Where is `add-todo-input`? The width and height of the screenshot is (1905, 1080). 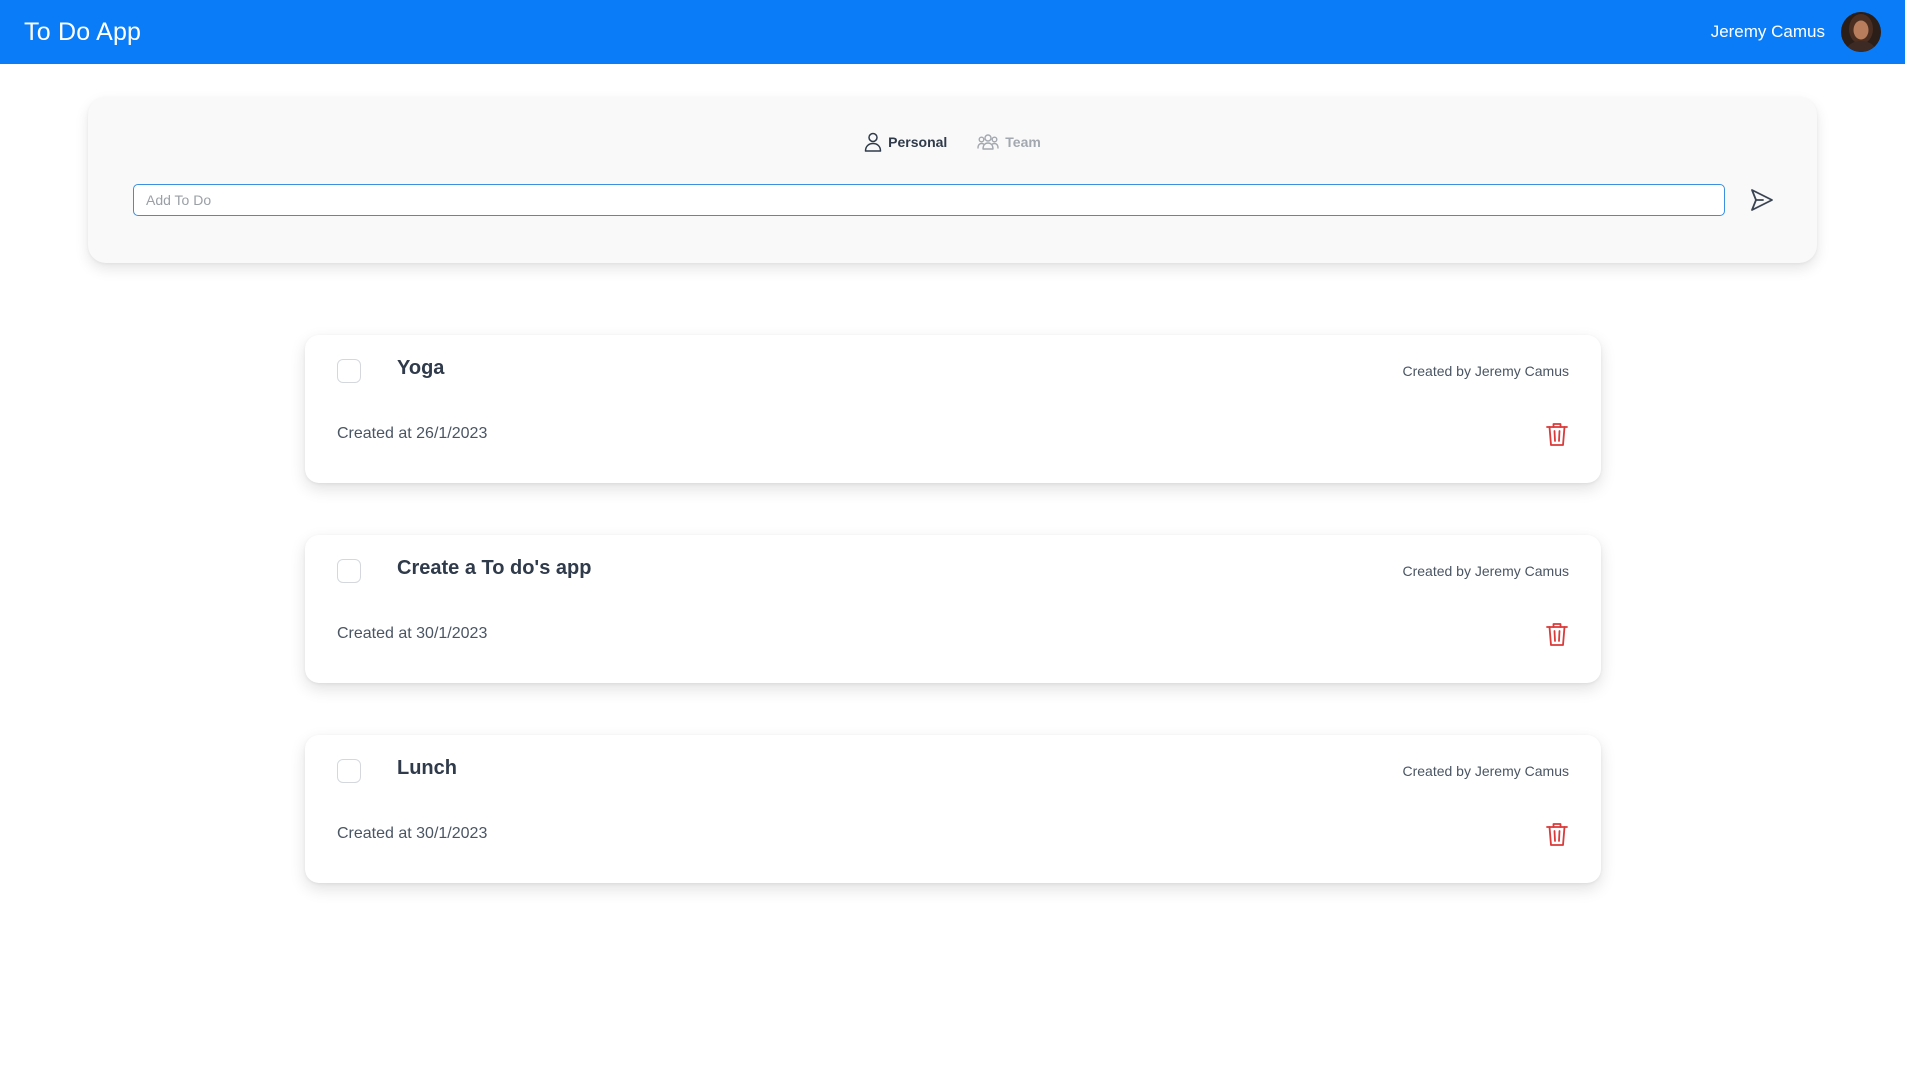
add-todo-input is located at coordinates (929, 200).